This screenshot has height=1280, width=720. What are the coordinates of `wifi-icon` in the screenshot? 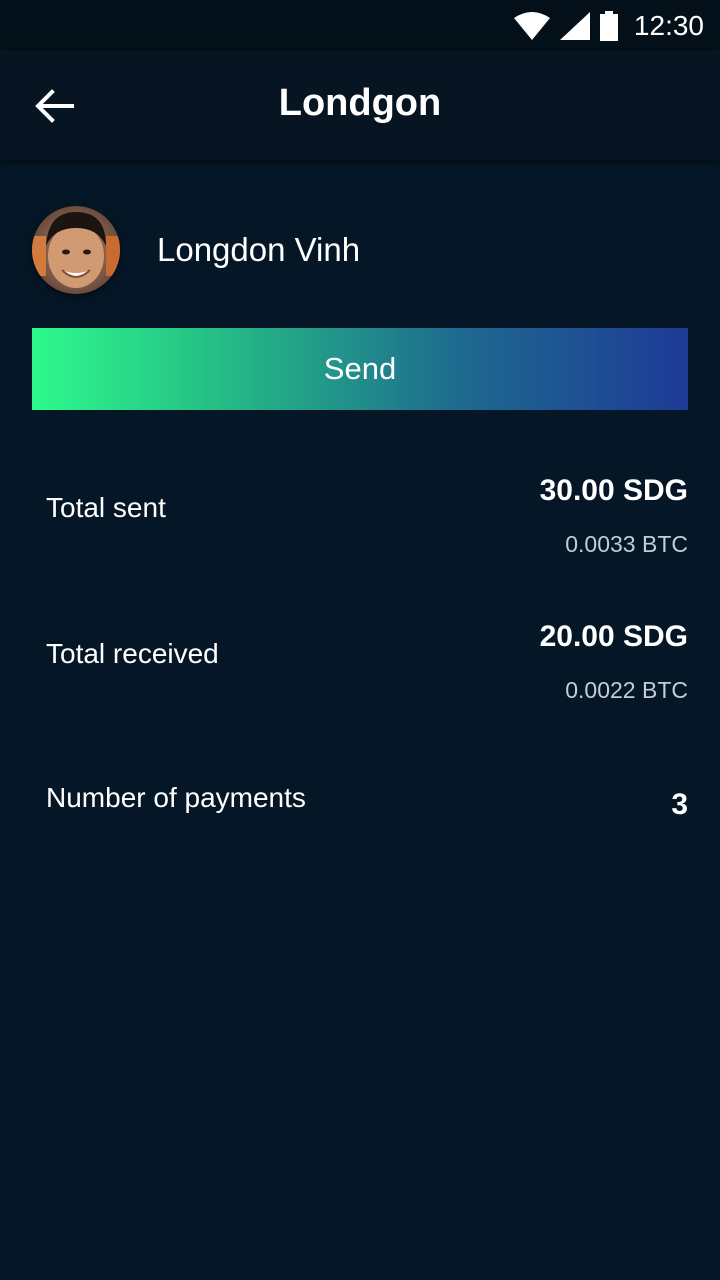 It's located at (531, 26).